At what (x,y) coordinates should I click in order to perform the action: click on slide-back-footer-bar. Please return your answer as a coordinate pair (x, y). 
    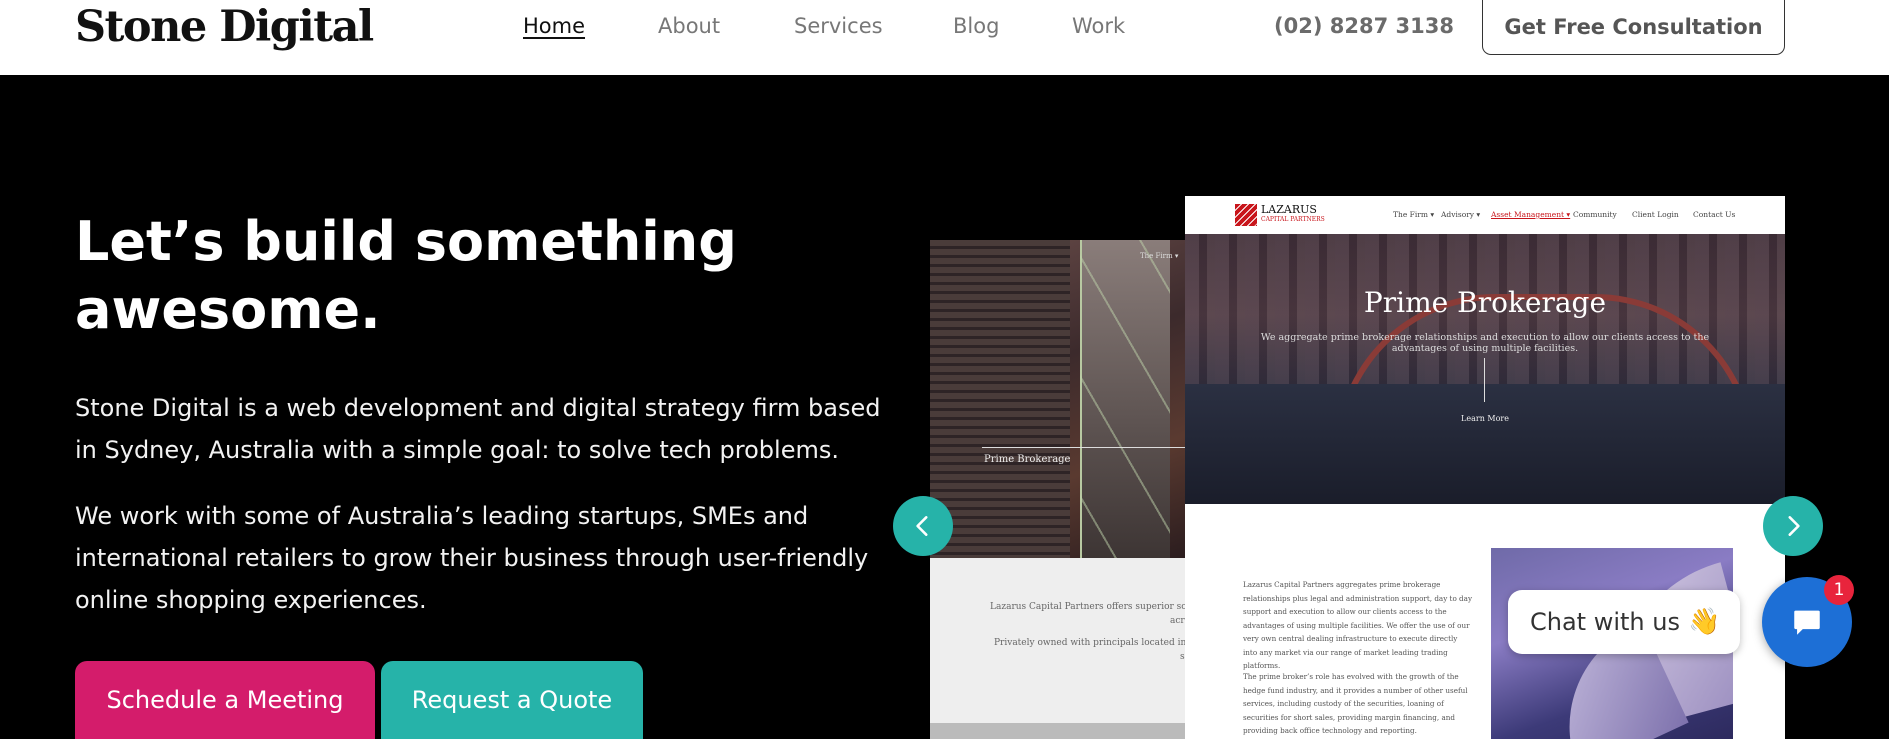
    Looking at the image, I should click on (1060, 731).